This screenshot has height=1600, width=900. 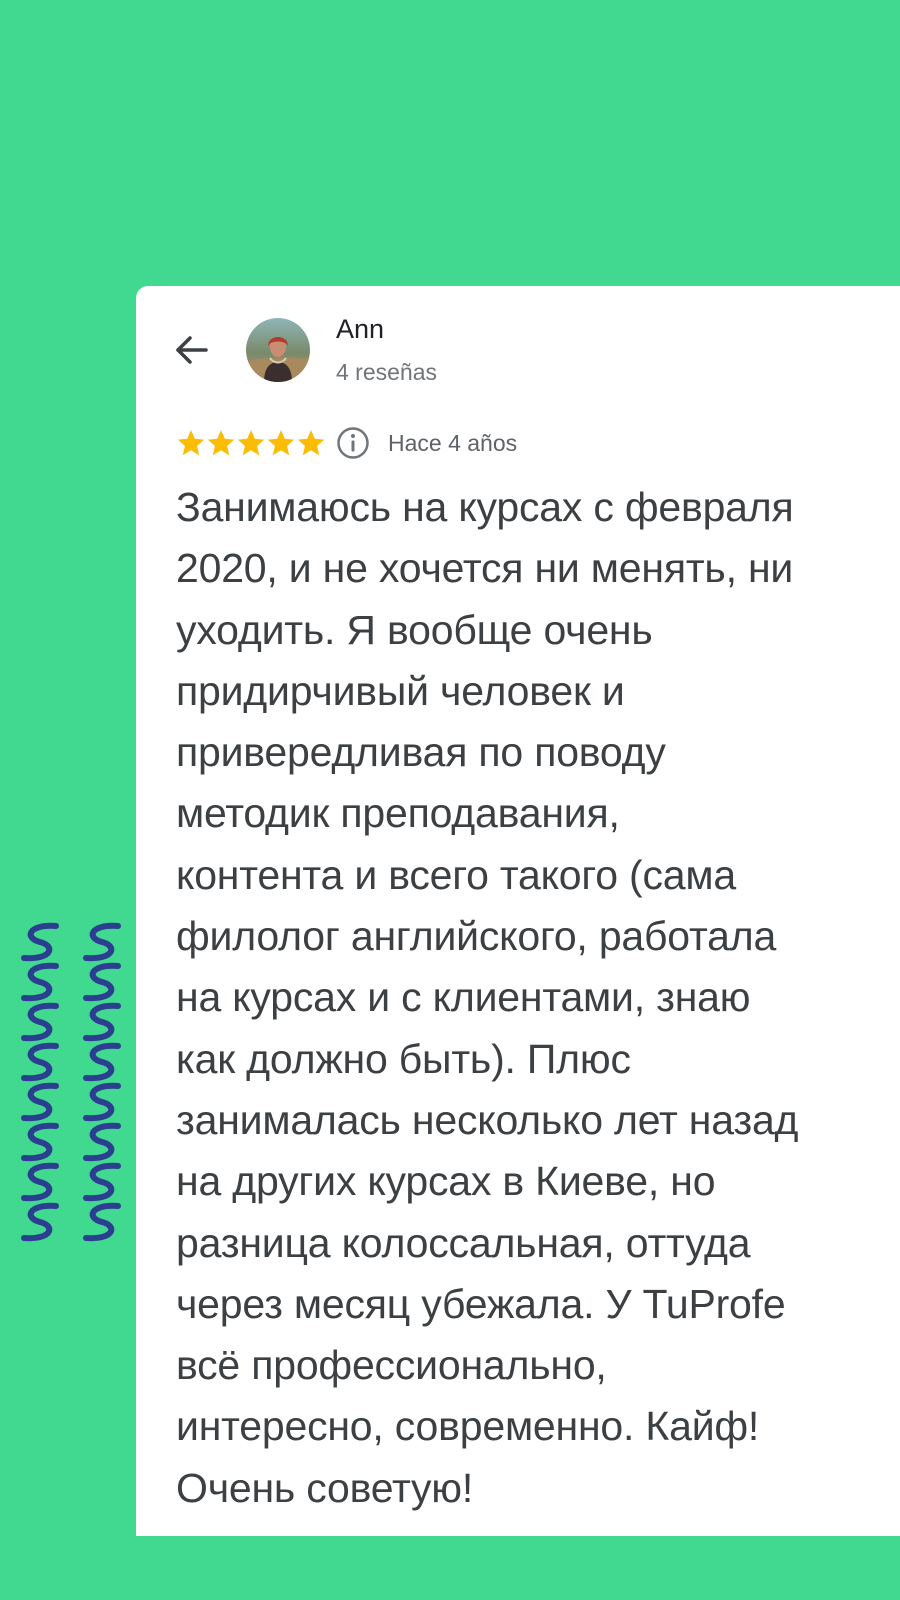 What do you see at coordinates (481, 1303) in the screenshot?
I see `review-text-line: через месяц убежала. У TuProfe` at bounding box center [481, 1303].